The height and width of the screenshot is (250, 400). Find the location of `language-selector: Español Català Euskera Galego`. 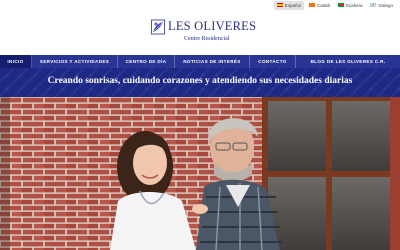

language-selector: Español Català Euskera Galego is located at coordinates (336, 5).